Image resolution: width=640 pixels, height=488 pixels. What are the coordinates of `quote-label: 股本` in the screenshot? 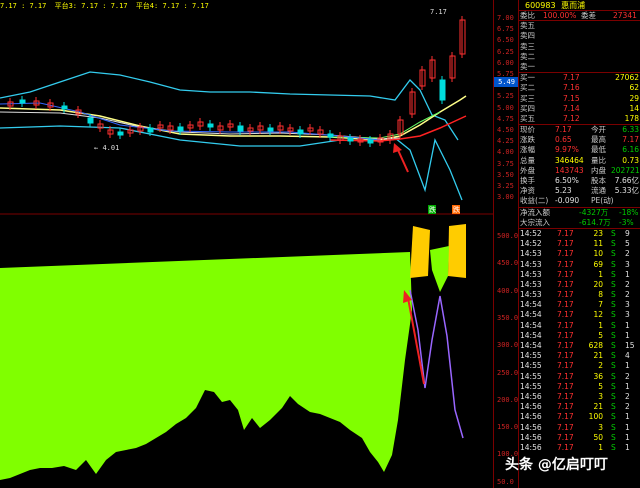 It's located at (598, 180).